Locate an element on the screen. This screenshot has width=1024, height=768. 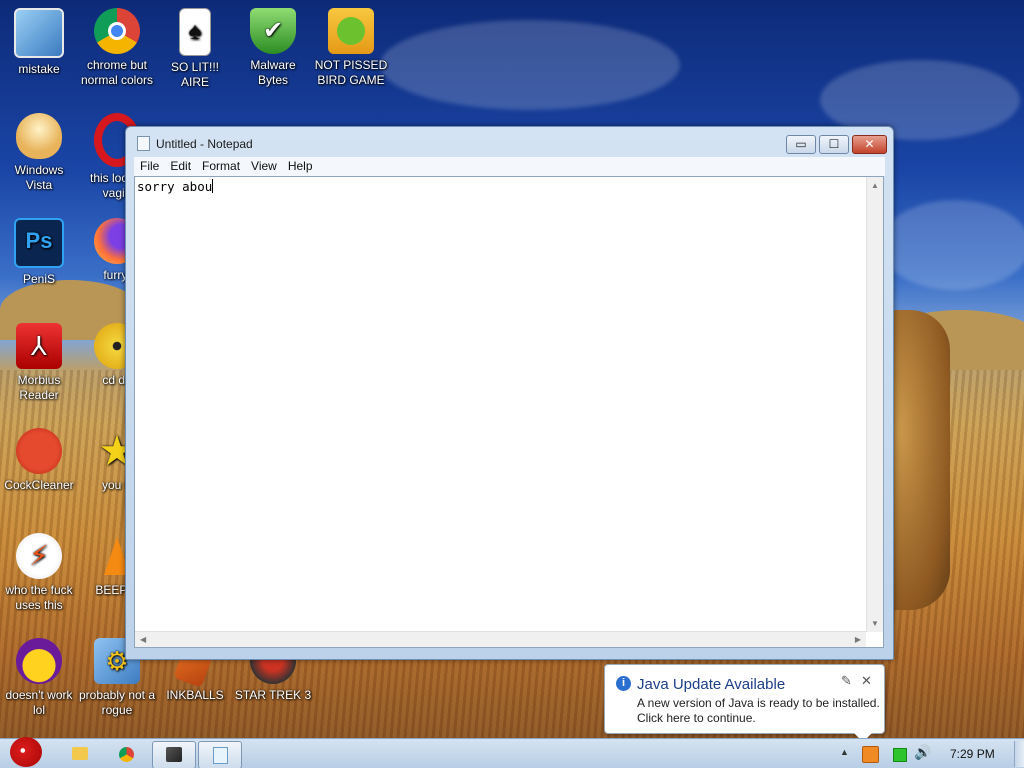
menu-format: Format is located at coordinates (220, 165).